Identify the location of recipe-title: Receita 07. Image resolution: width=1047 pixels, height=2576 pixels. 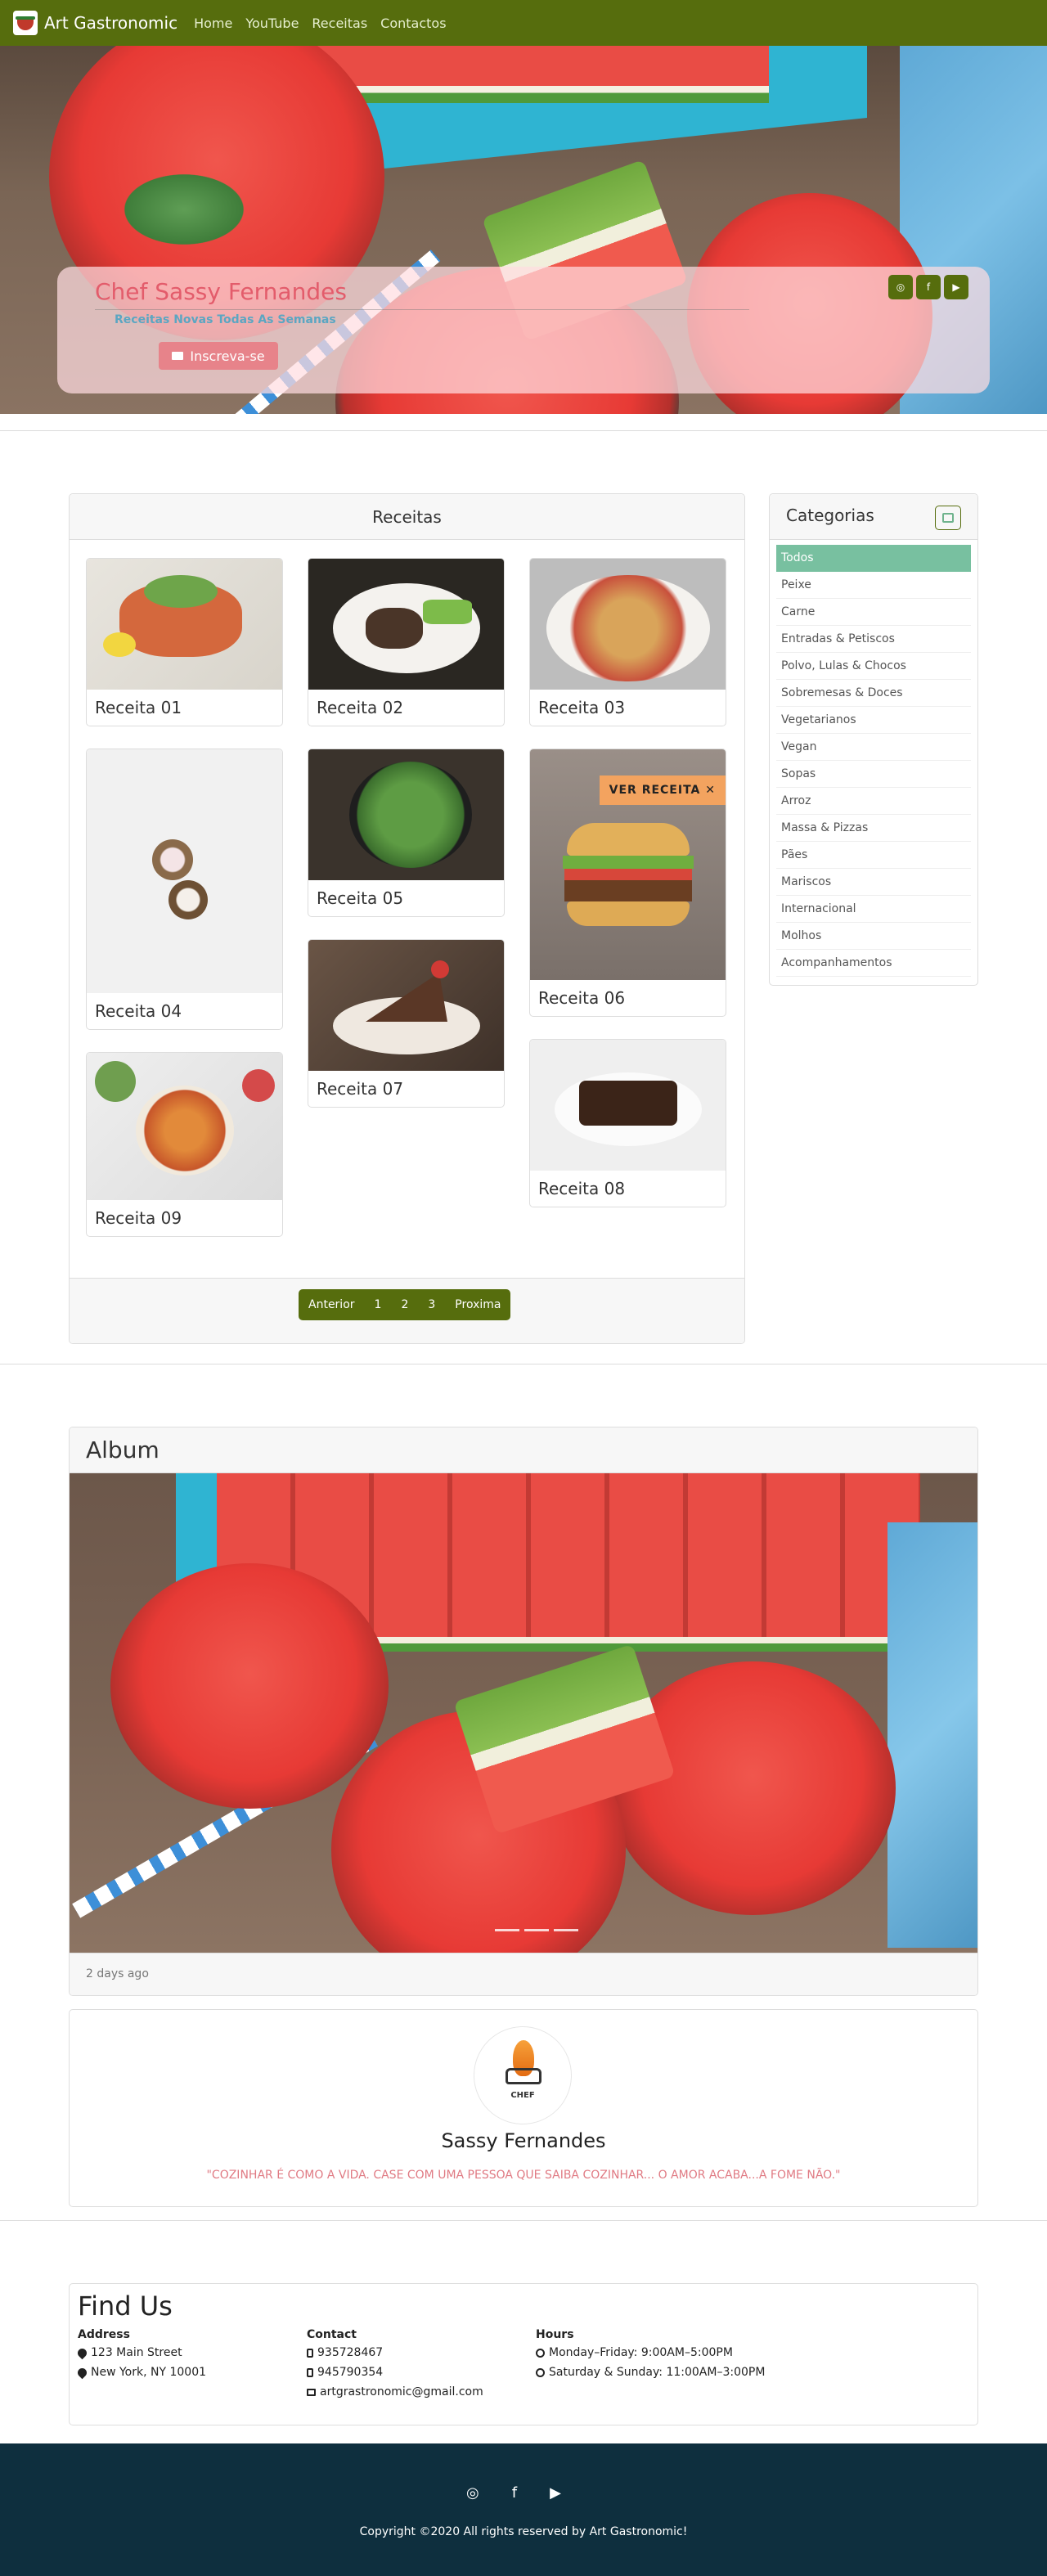
(361, 1089).